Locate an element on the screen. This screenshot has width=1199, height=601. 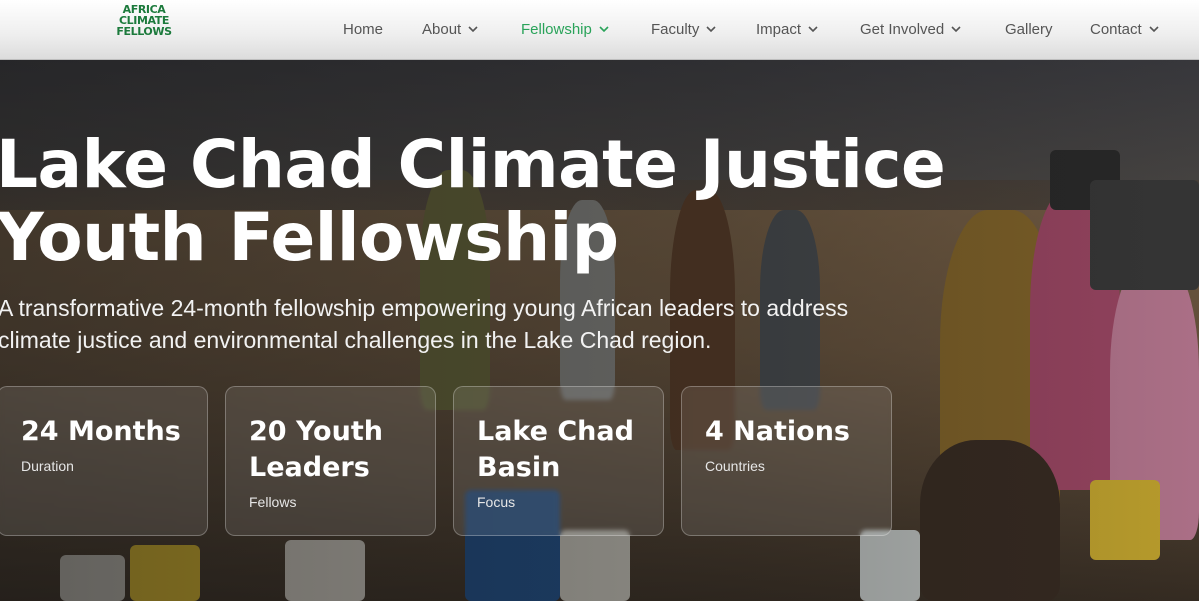
stat-card-focus: Lake Chad Basin Focus is located at coordinates (558, 461).